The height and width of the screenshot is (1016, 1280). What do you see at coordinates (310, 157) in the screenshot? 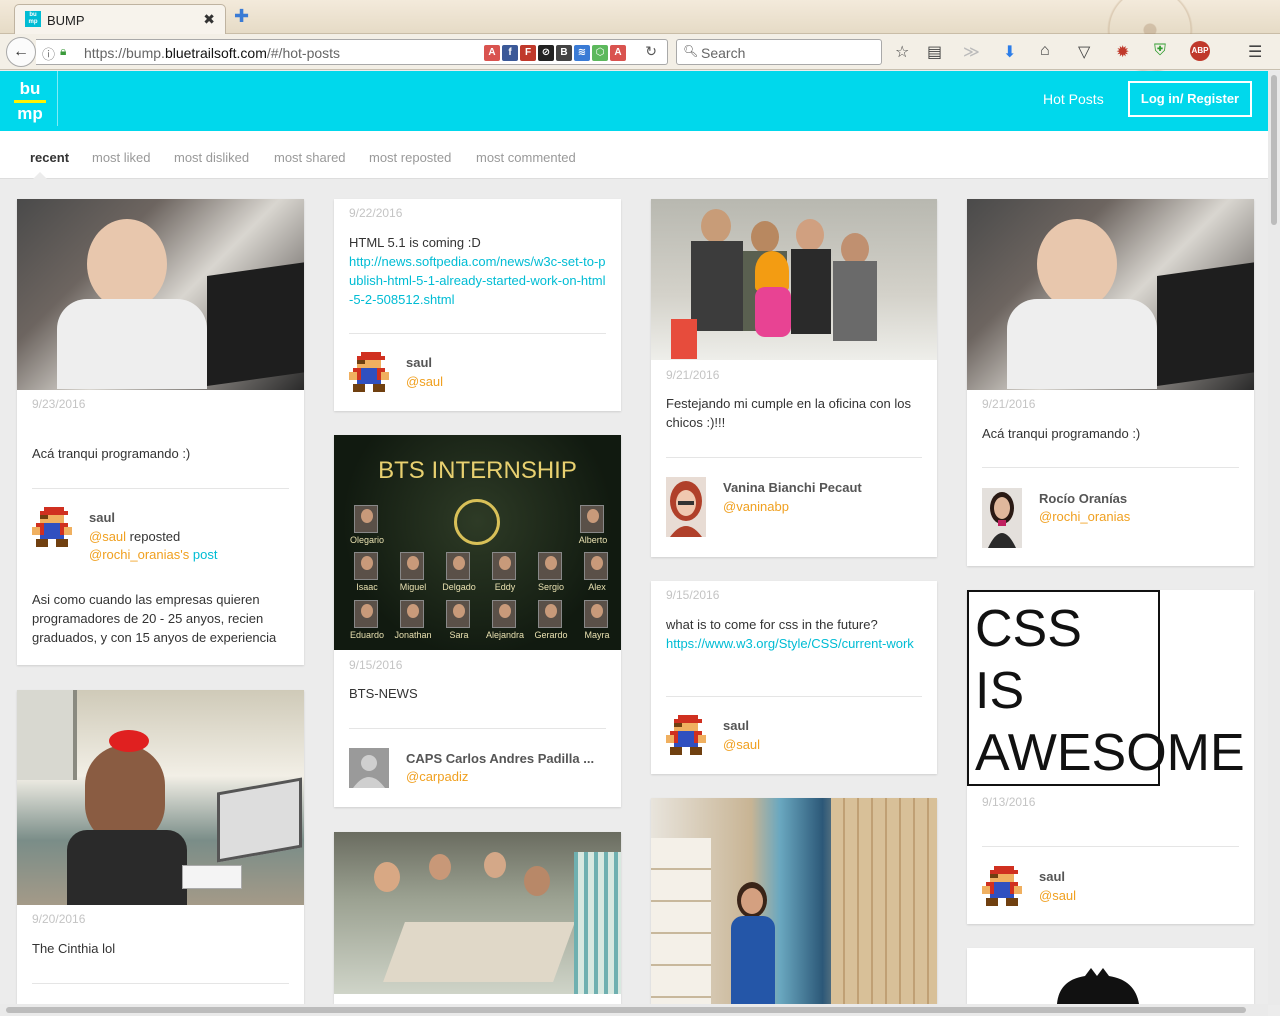
I see `tab-most-shared: most shared` at bounding box center [310, 157].